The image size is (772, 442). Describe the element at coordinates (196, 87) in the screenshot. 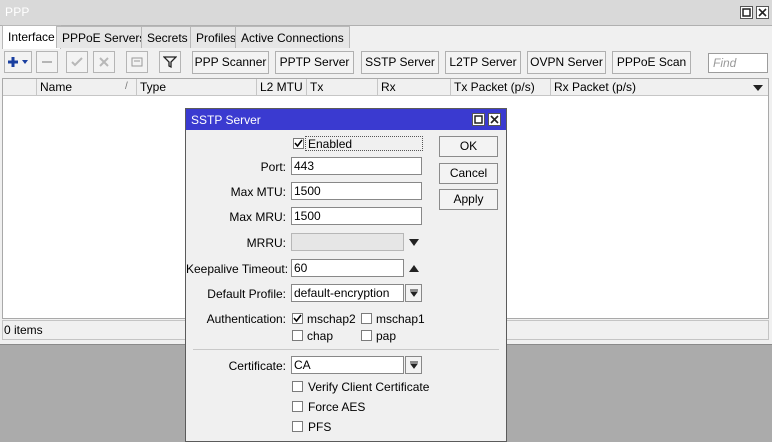

I see `column-type: Type` at that location.